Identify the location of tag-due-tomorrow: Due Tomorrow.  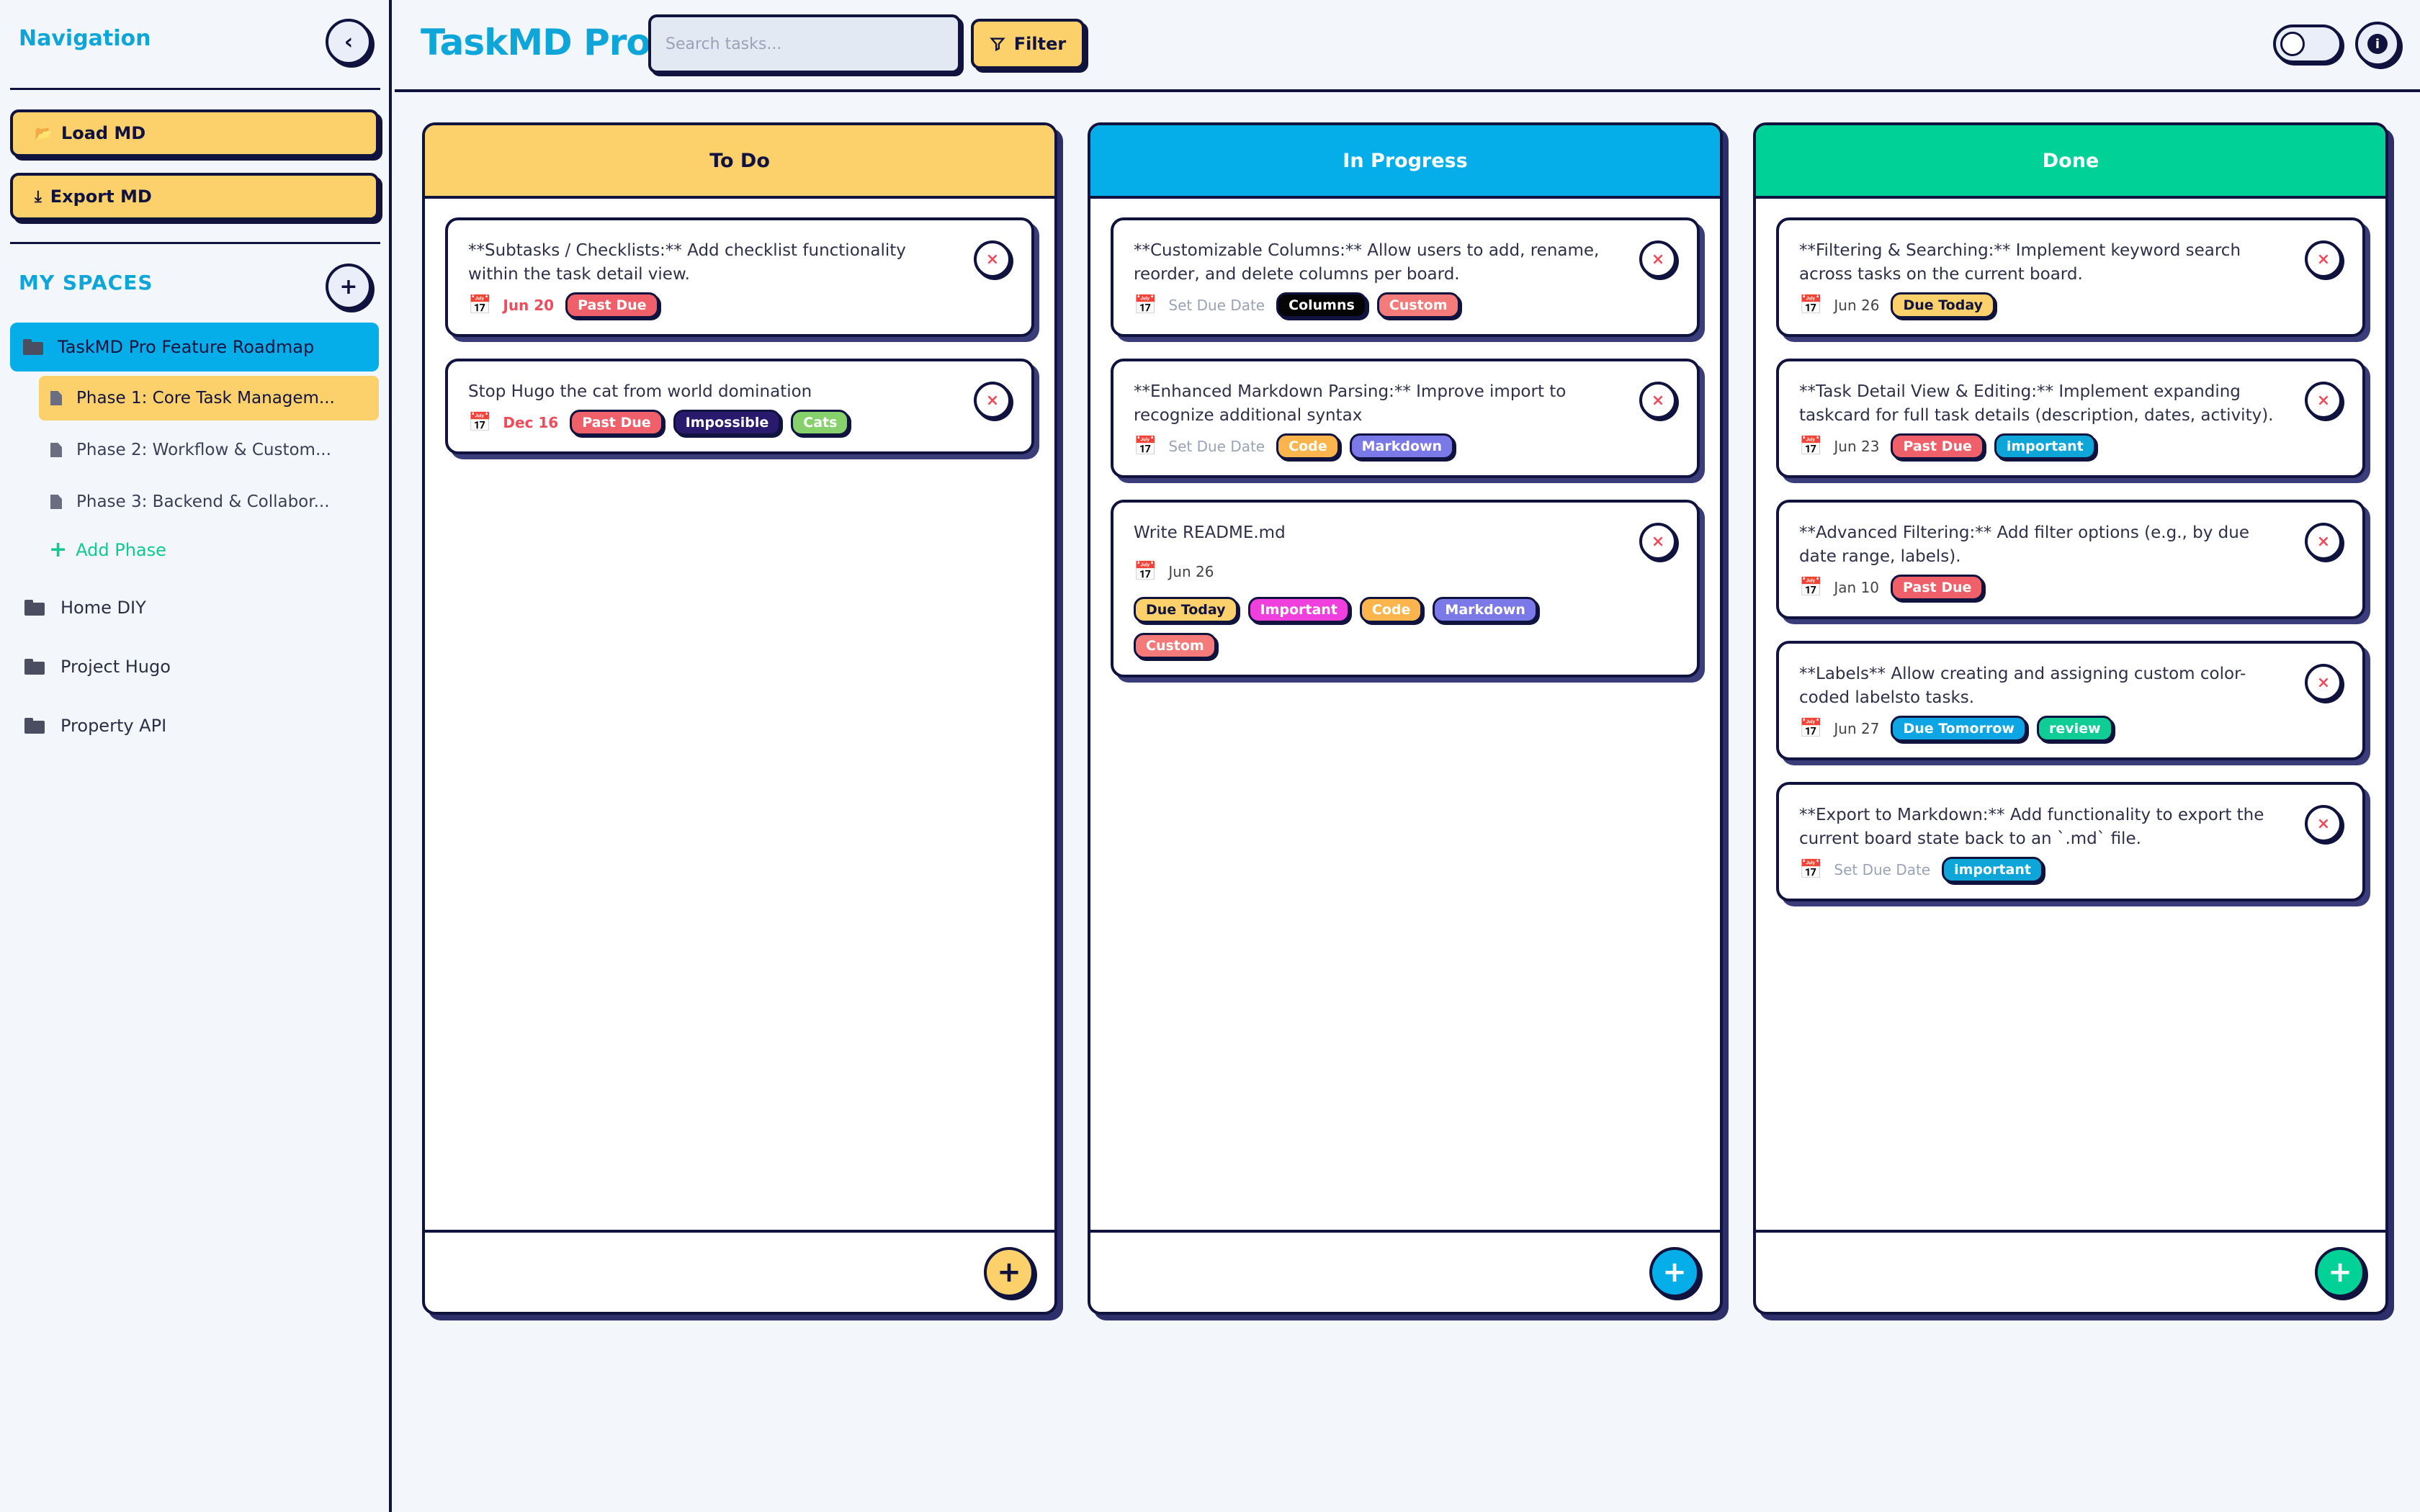
(1959, 729).